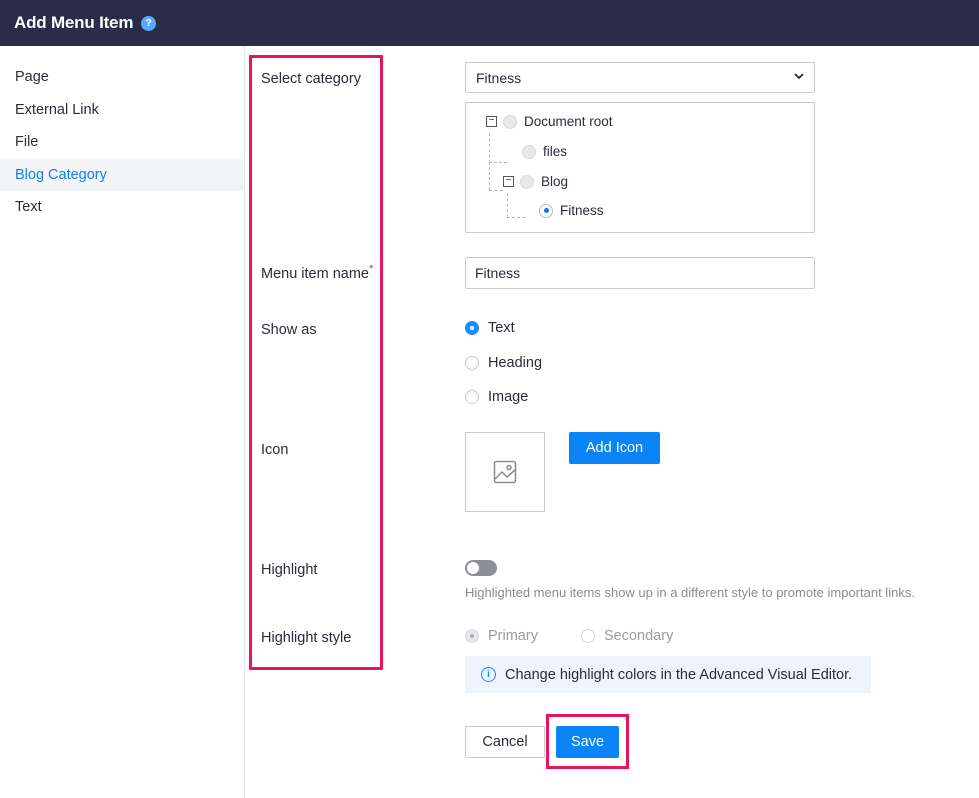  Describe the element at coordinates (122, 142) in the screenshot. I see `sidebar-item-file: File` at that location.